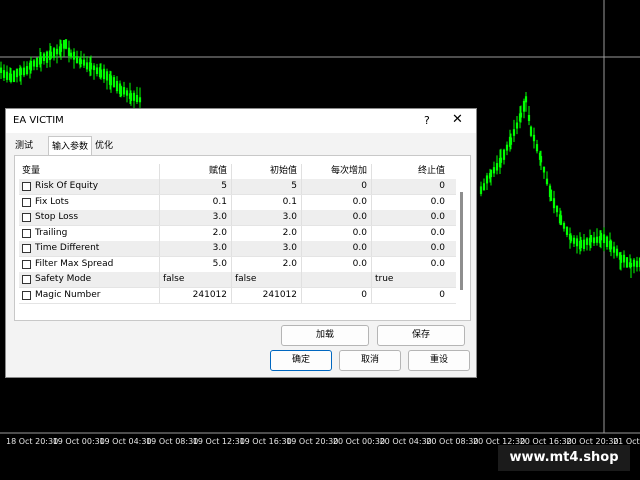 Image resolution: width=640 pixels, height=480 pixels. Describe the element at coordinates (31, 171) in the screenshot. I see `column-header-variable: 变量` at that location.